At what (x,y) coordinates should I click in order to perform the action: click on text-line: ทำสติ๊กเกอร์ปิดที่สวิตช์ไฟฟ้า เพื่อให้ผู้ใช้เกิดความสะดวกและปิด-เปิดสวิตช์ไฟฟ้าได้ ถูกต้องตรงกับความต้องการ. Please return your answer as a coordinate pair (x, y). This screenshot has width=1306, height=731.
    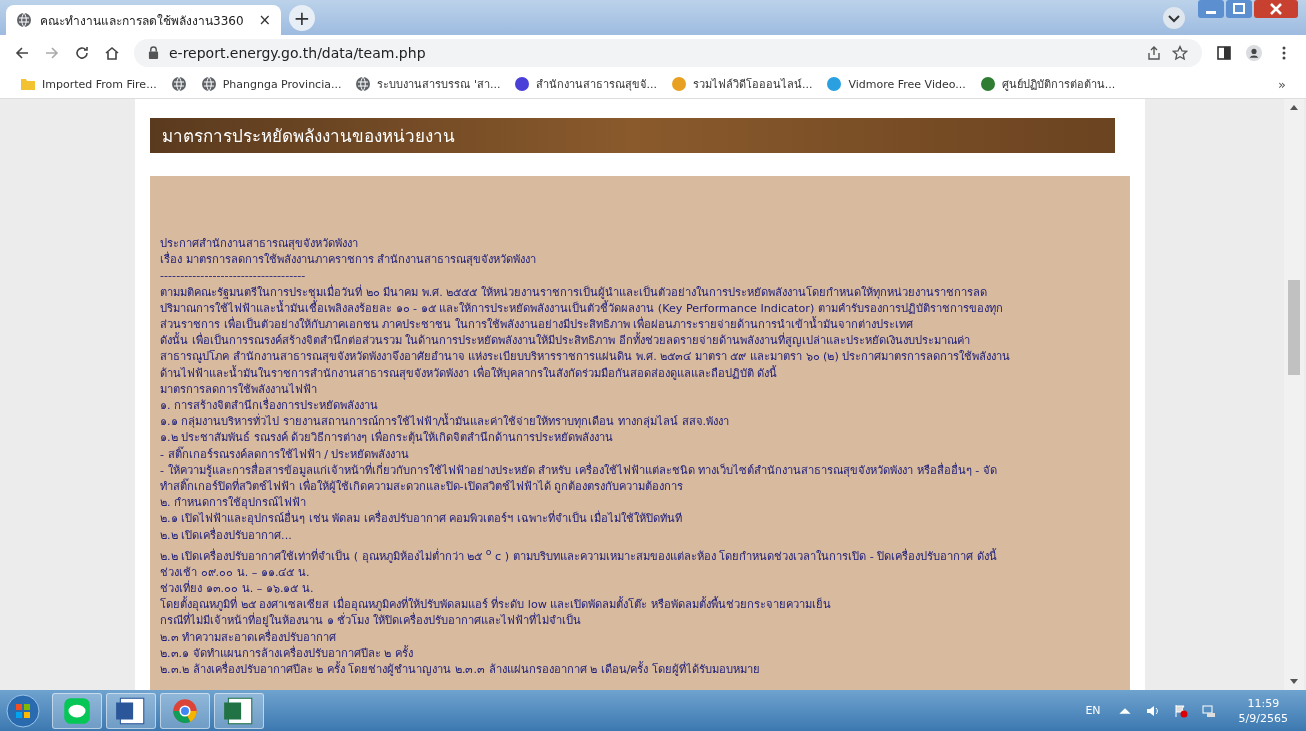
    Looking at the image, I should click on (422, 487).